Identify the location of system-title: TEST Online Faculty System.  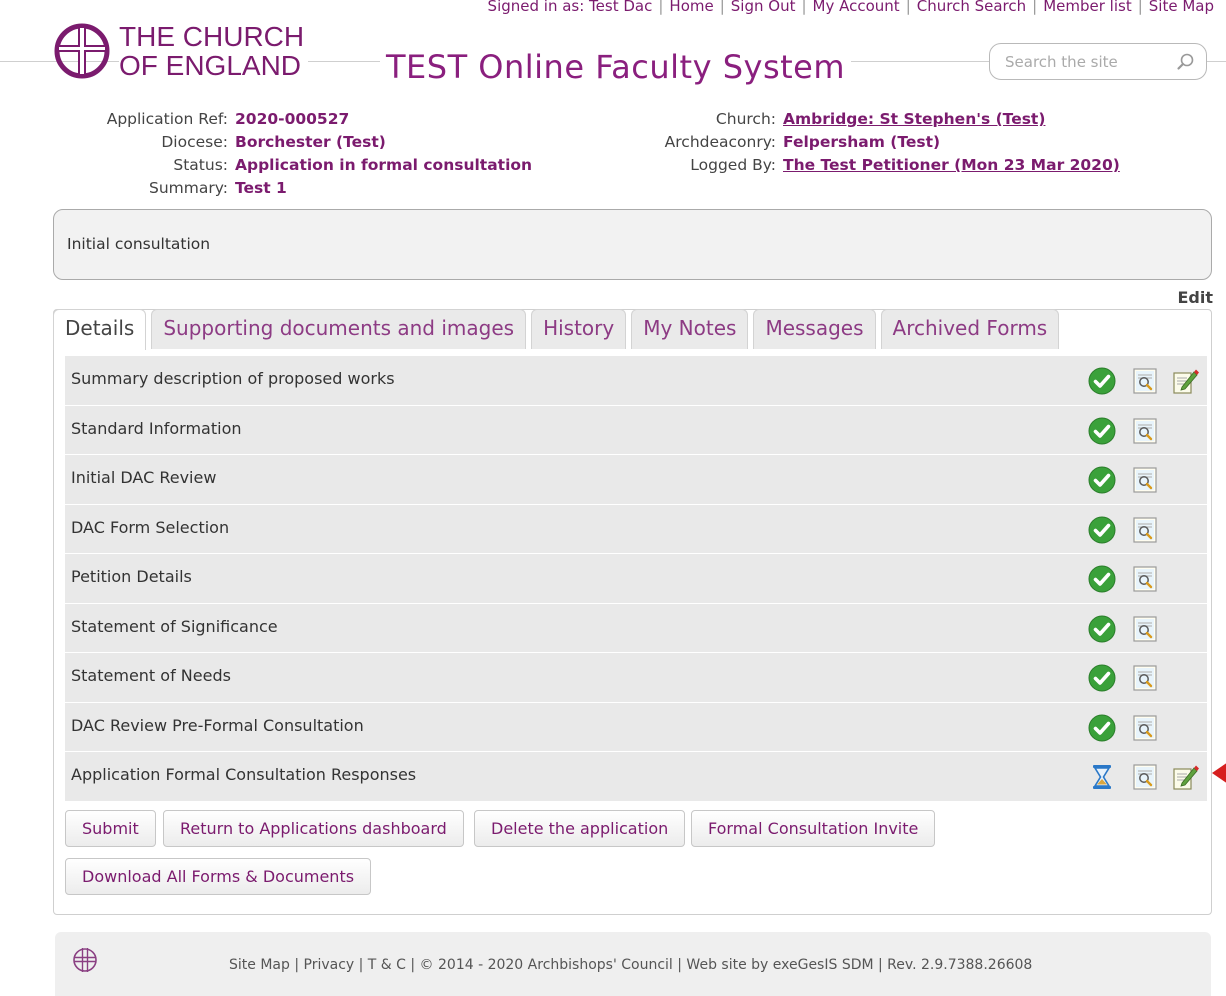
(616, 67).